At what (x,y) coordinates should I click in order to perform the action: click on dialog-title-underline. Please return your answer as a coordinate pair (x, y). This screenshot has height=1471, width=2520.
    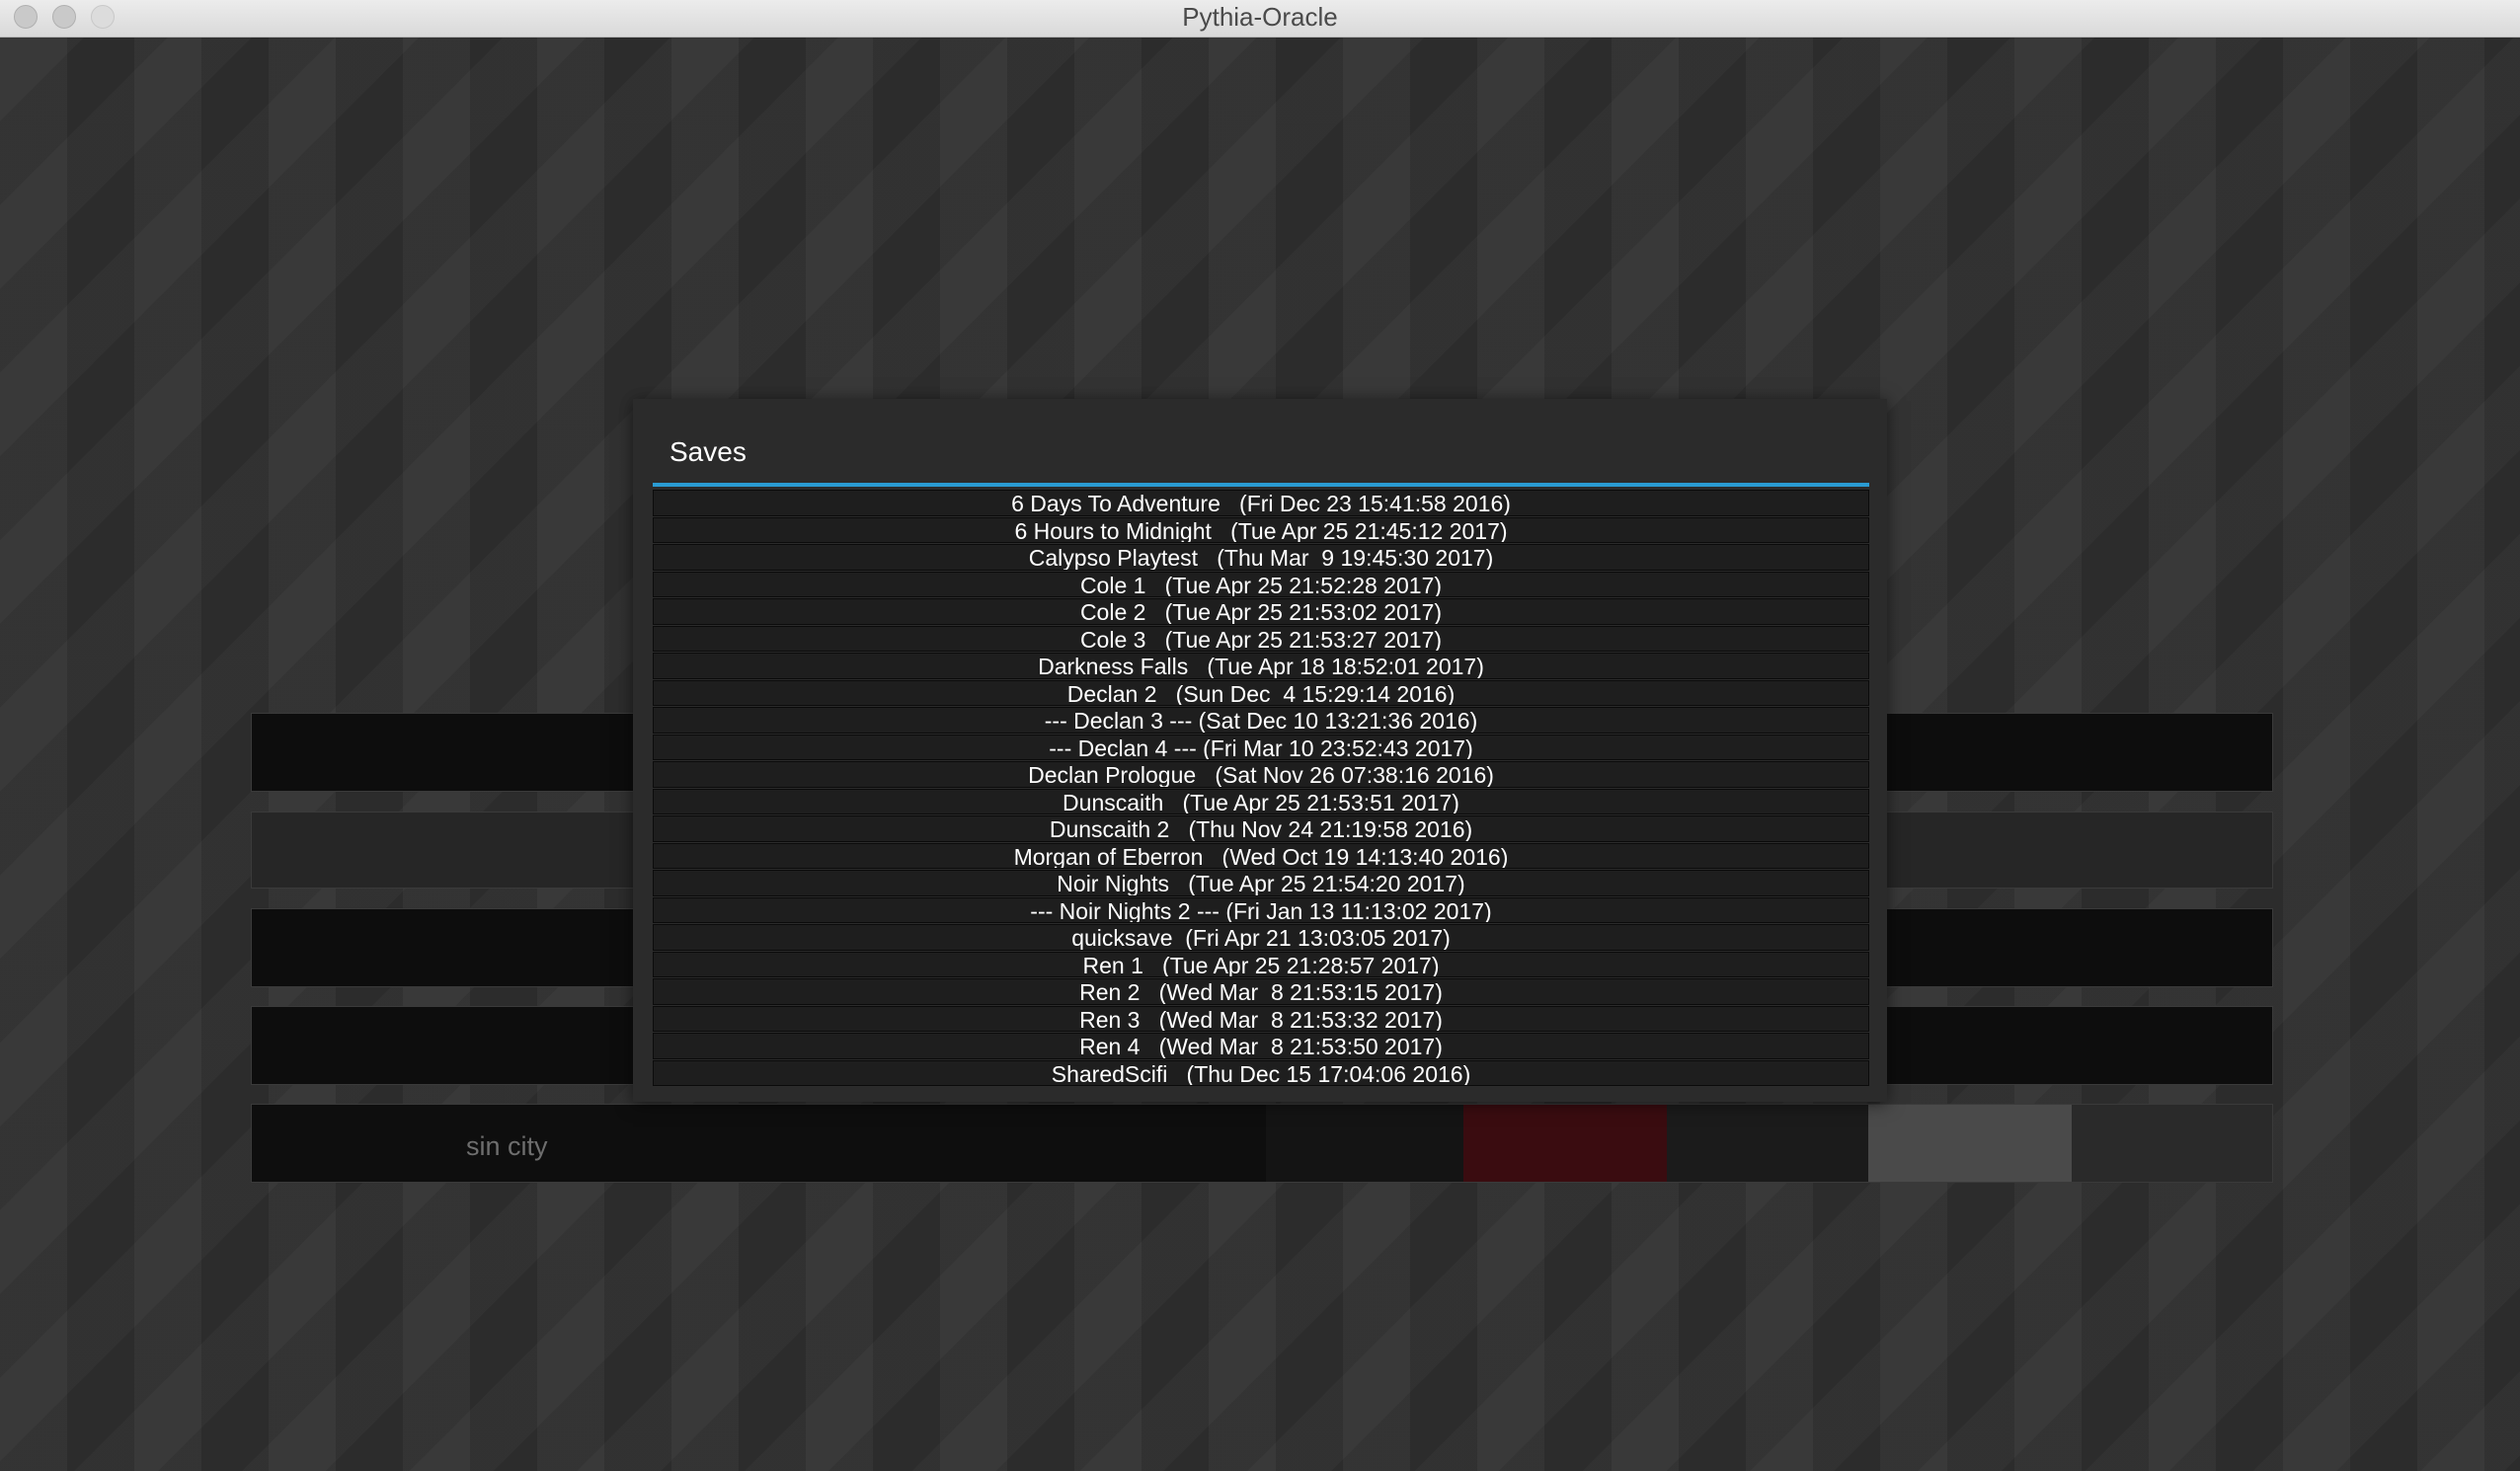
    Looking at the image, I should click on (1261, 485).